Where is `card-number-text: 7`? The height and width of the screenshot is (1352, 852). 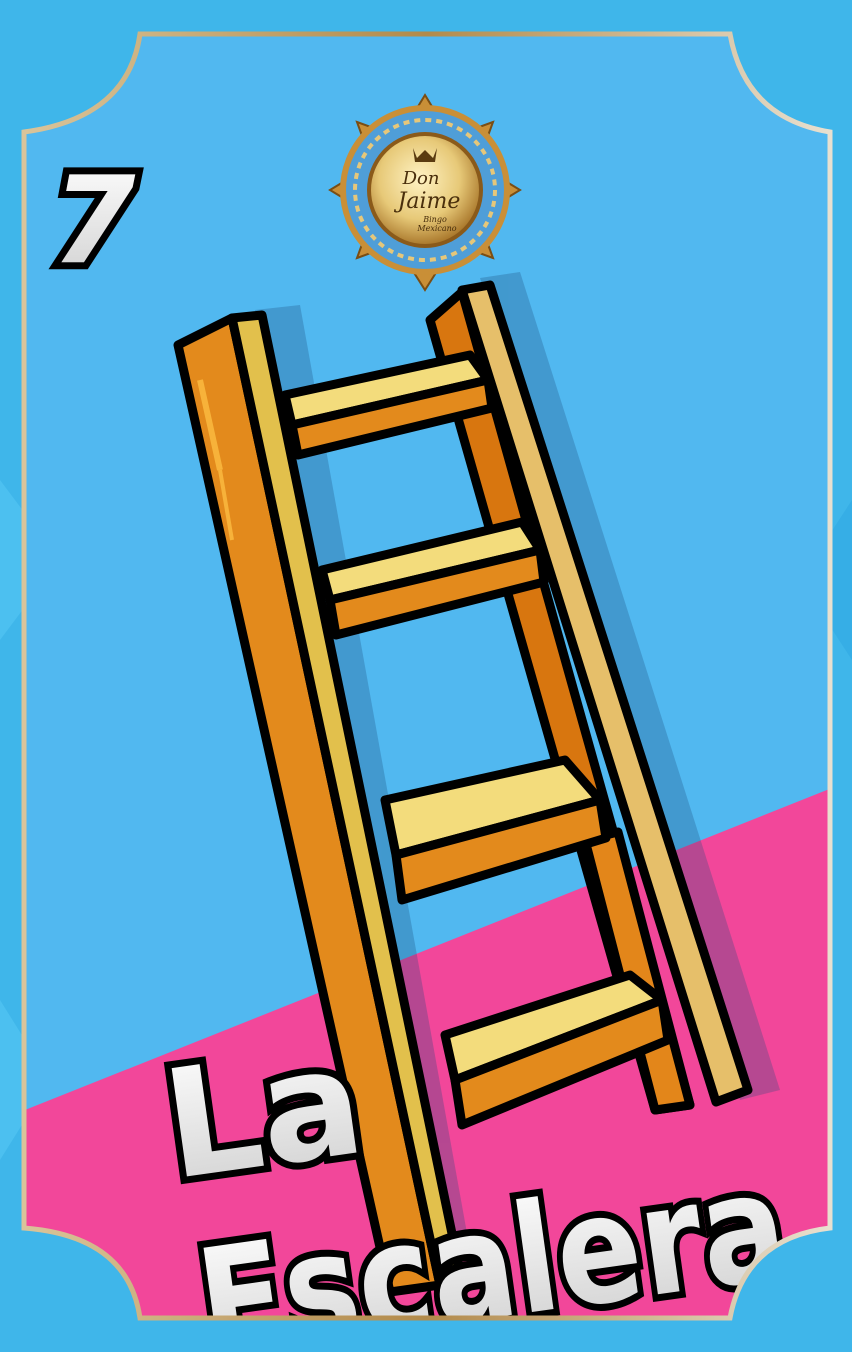
card-number-text: 7 is located at coordinates (94, 221).